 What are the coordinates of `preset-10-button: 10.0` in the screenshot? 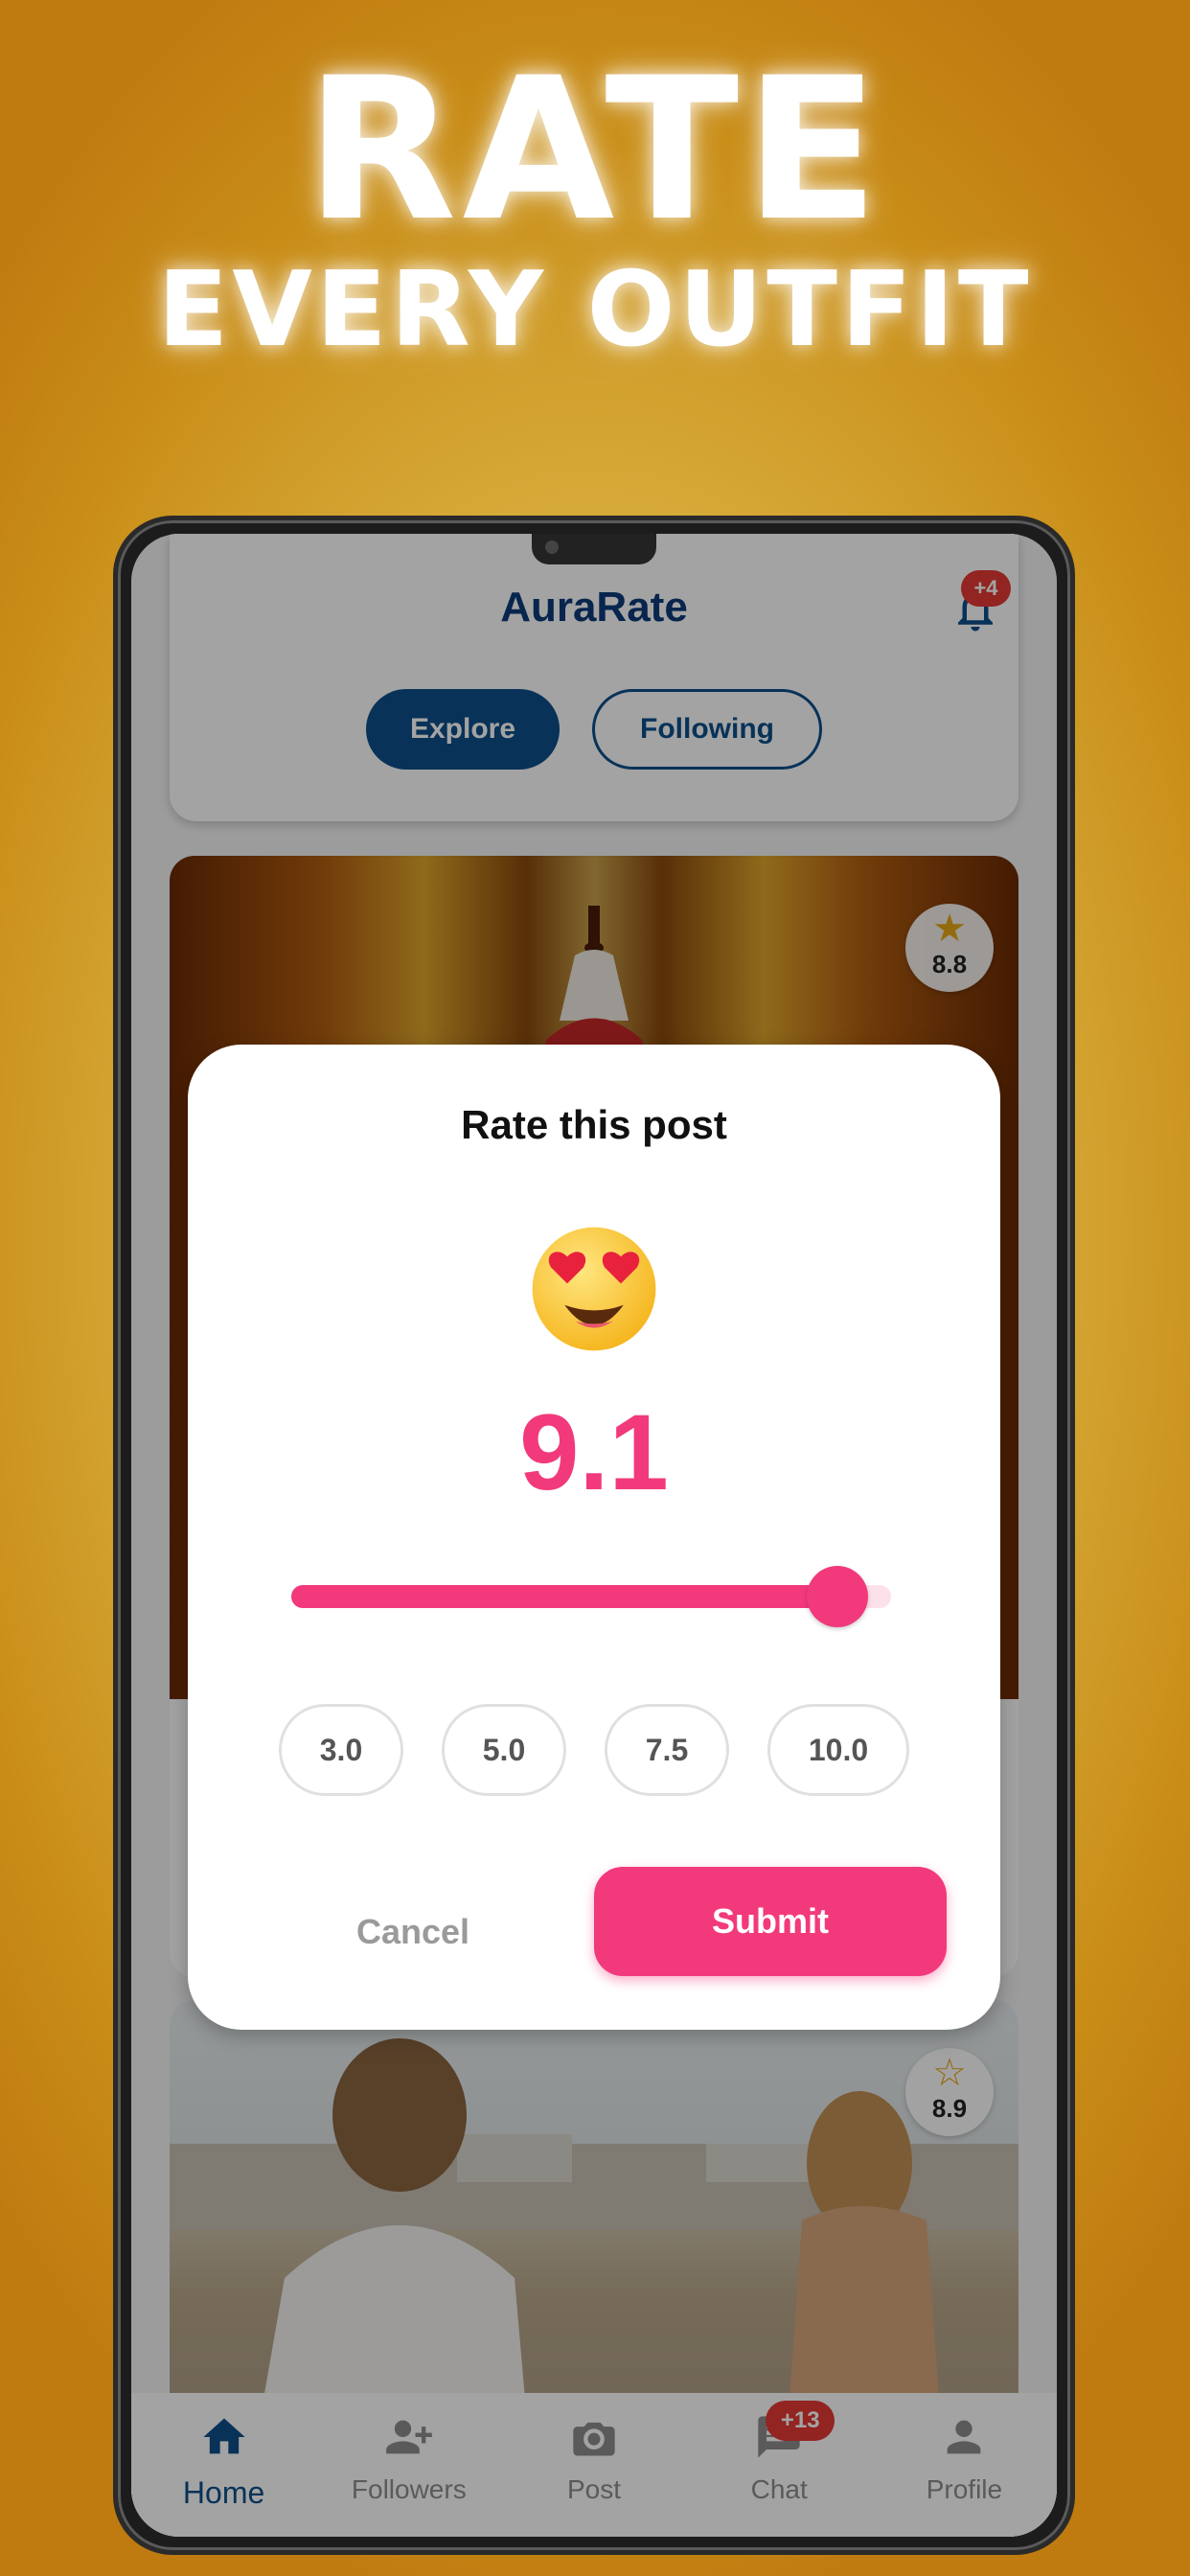 It's located at (838, 1750).